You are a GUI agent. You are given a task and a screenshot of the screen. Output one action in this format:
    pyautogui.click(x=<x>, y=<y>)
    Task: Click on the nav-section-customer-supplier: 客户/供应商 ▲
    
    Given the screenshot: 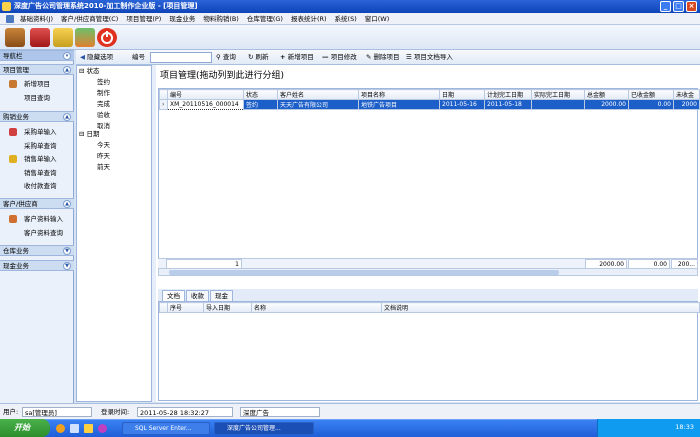 What is the action you would take?
    pyautogui.click(x=37, y=203)
    